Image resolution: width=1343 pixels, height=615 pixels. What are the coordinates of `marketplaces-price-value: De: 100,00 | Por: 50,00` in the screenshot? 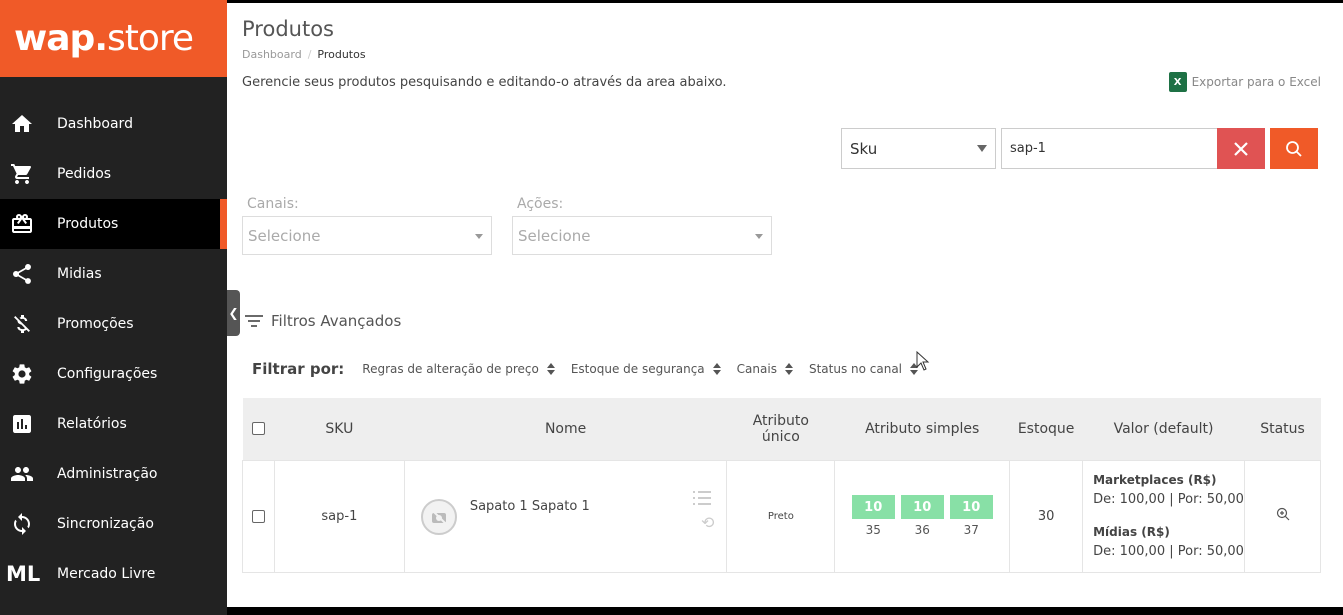 It's located at (1168, 499).